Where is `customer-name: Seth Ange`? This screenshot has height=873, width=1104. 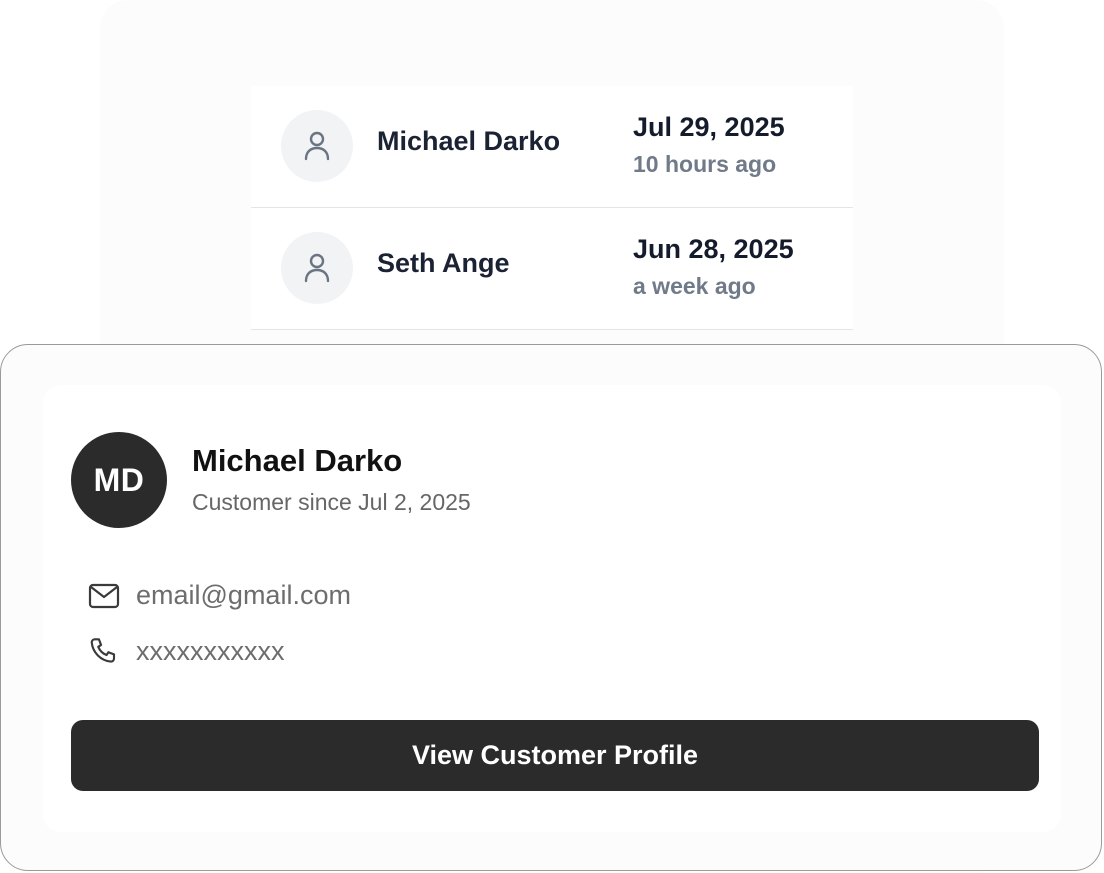
customer-name: Seth Ange is located at coordinates (443, 263).